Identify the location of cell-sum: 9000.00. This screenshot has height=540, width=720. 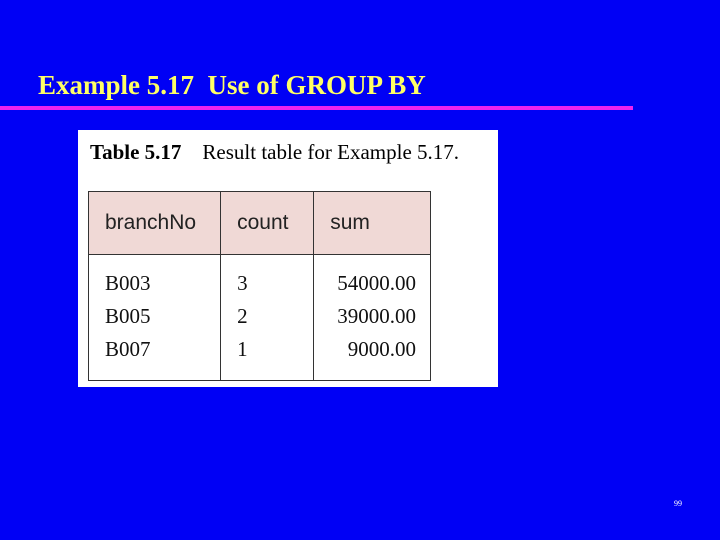
(372, 357).